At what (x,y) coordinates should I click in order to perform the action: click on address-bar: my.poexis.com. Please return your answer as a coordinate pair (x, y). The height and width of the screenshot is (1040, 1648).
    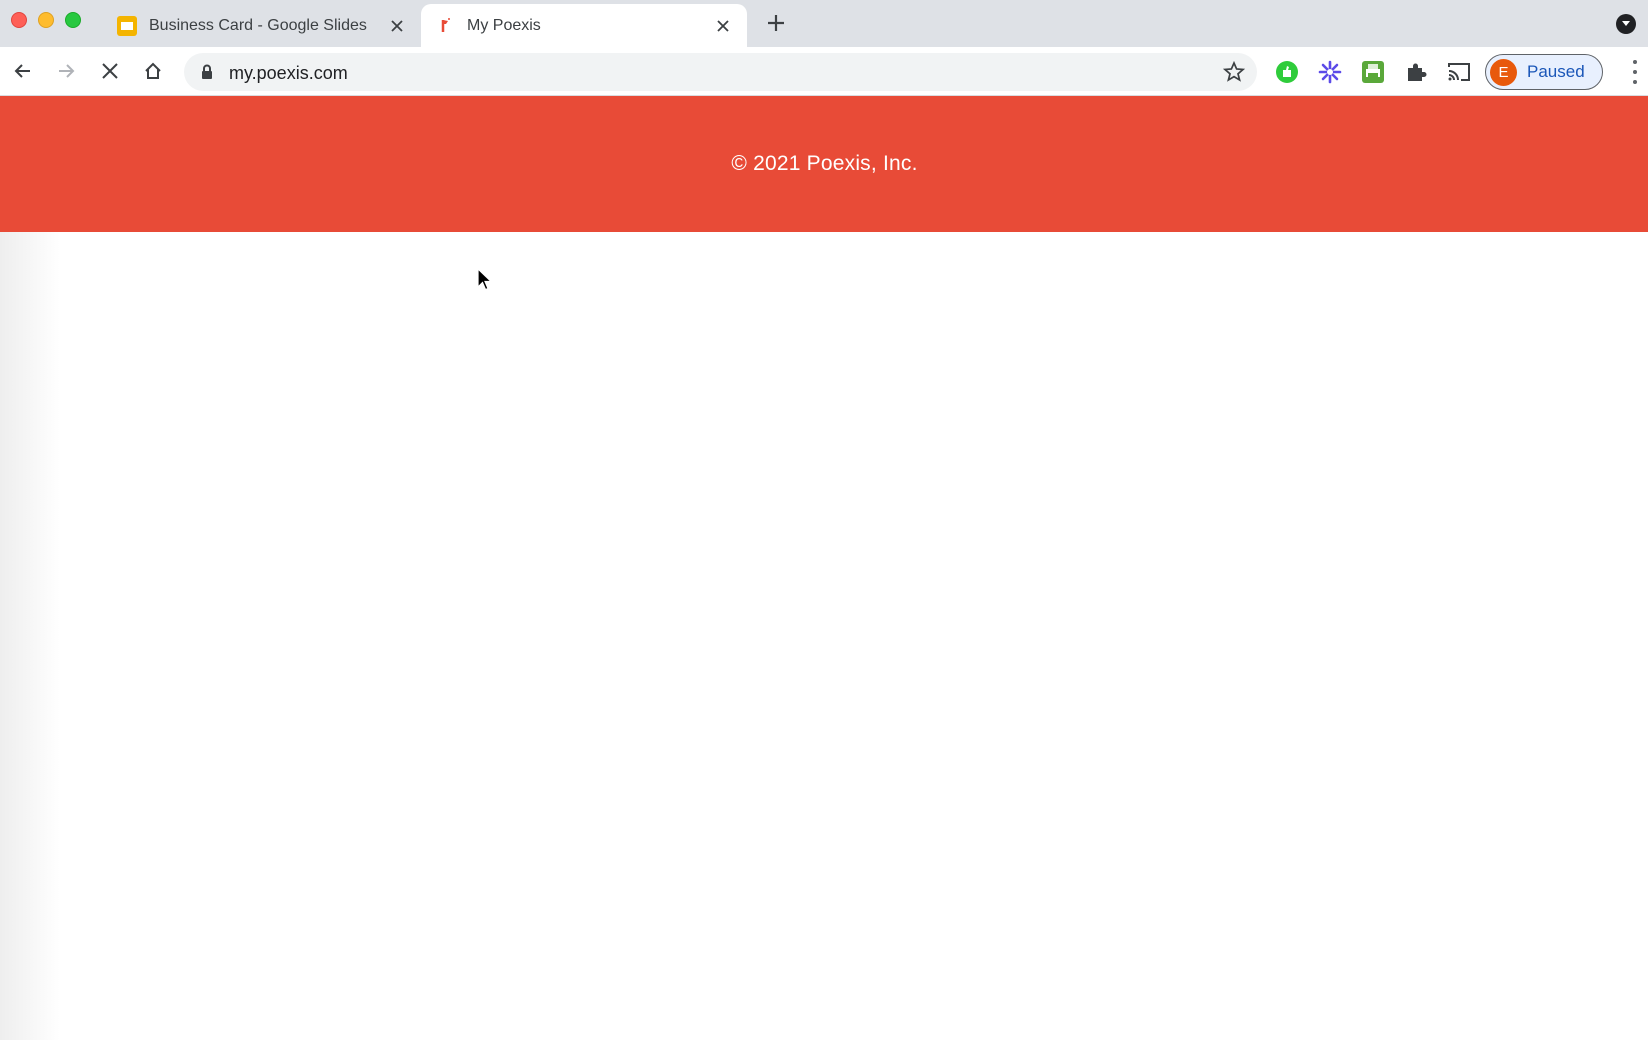
    Looking at the image, I should click on (720, 72).